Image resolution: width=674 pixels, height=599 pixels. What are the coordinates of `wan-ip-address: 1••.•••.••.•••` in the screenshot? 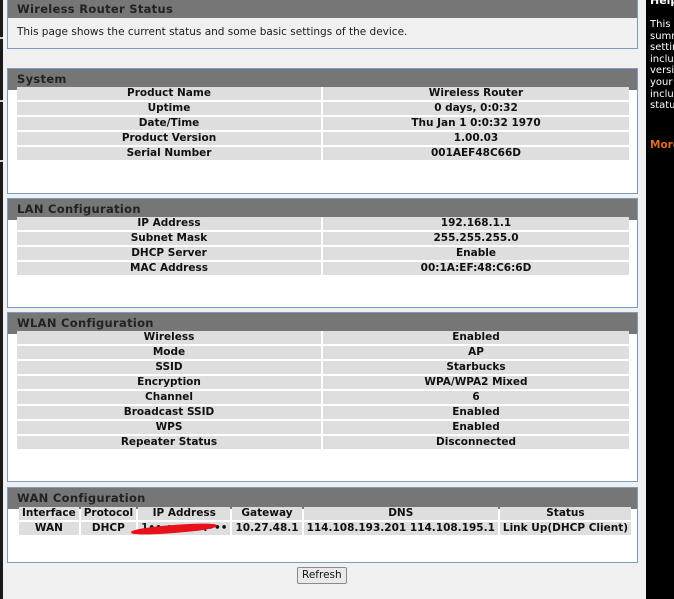 It's located at (180, 529).